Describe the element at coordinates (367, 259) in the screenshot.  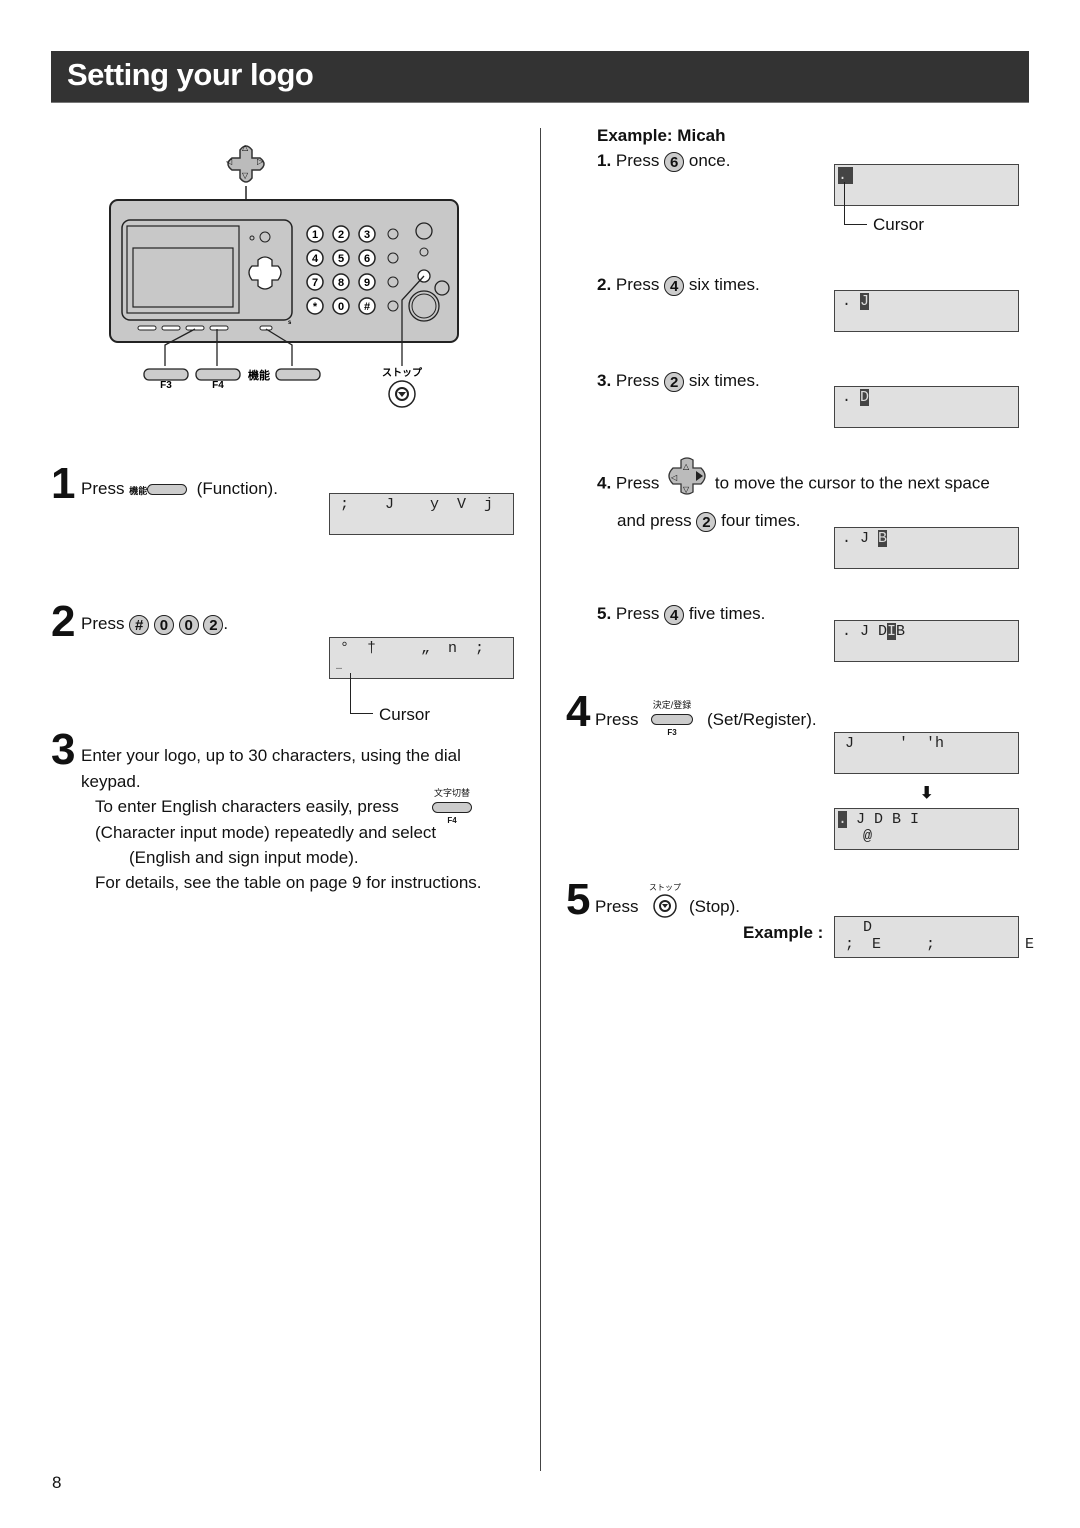
I see `svg-text: 6` at that location.